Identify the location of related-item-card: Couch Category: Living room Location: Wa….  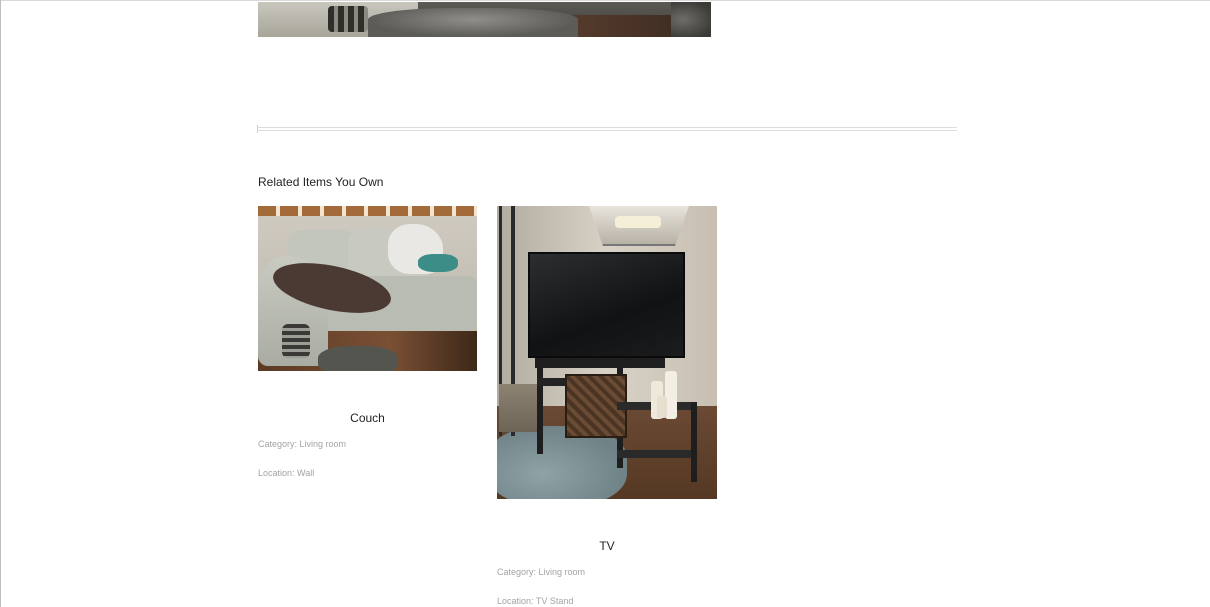
(368, 351).